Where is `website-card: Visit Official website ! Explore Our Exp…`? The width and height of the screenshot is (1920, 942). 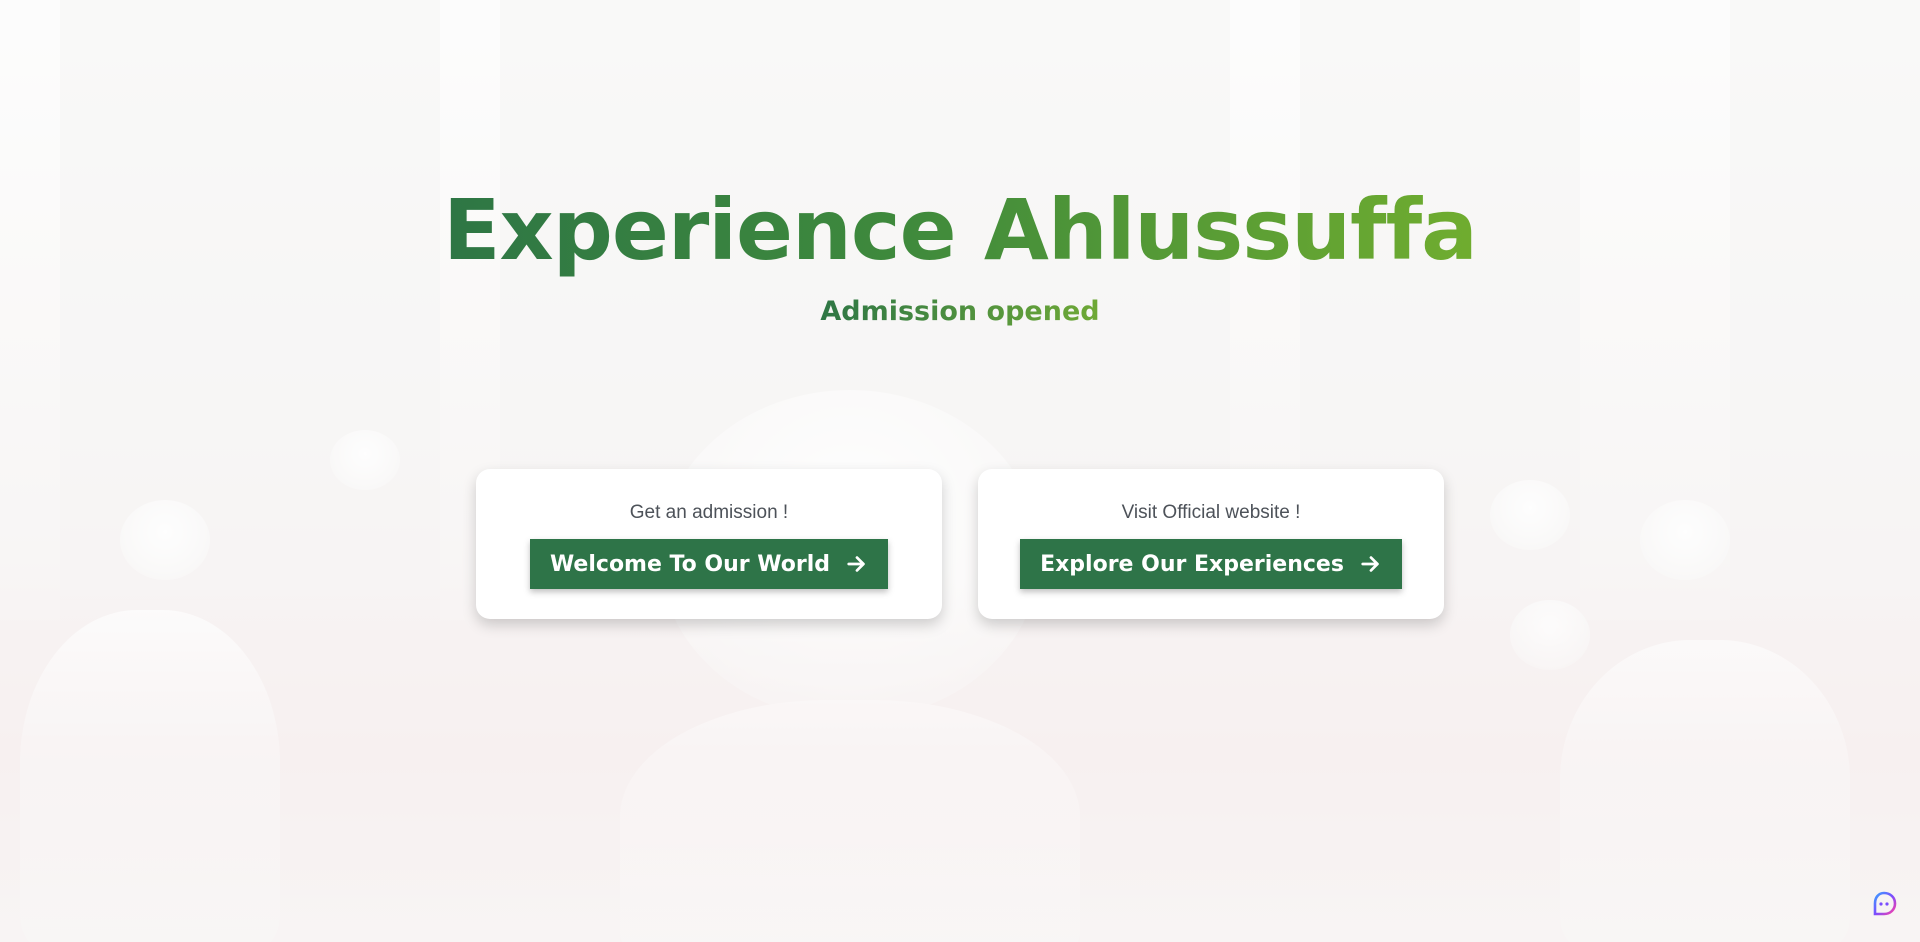 website-card: Visit Official website ! Explore Our Exp… is located at coordinates (1211, 544).